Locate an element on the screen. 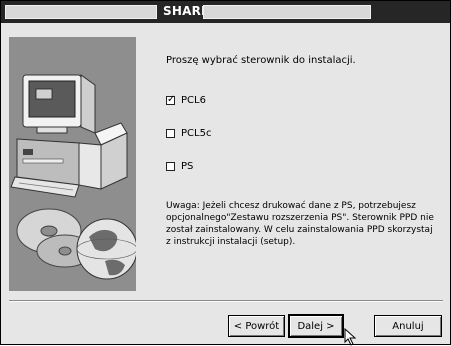 This screenshot has height=346, width=451. button-divider is located at coordinates (226, 301).